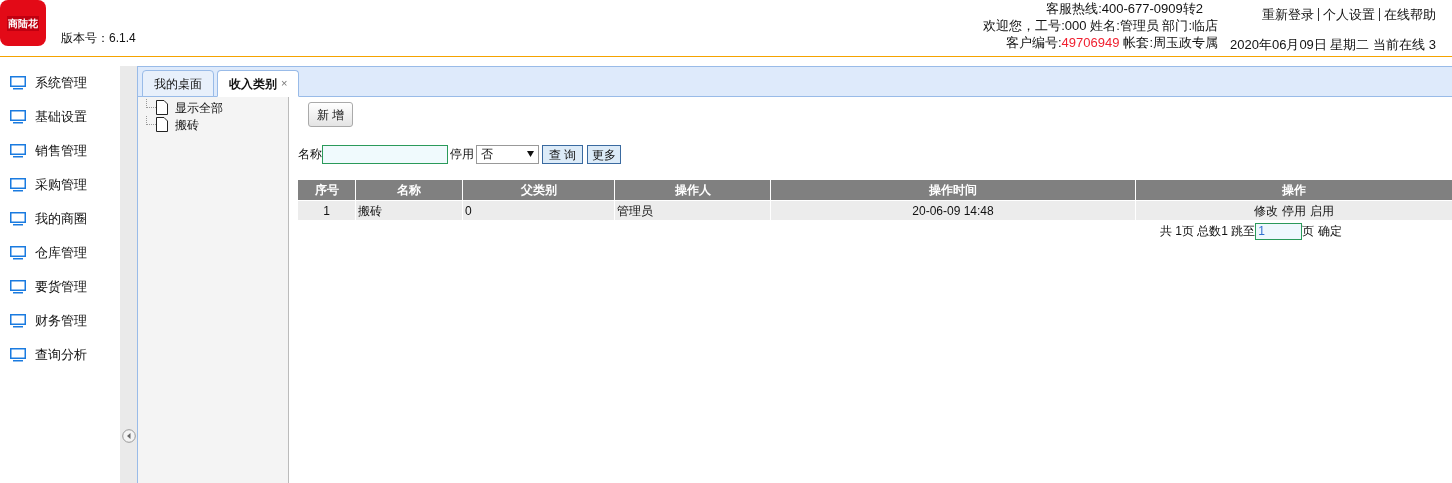  What do you see at coordinates (284, 83) in the screenshot?
I see `close-icon: ×` at bounding box center [284, 83].